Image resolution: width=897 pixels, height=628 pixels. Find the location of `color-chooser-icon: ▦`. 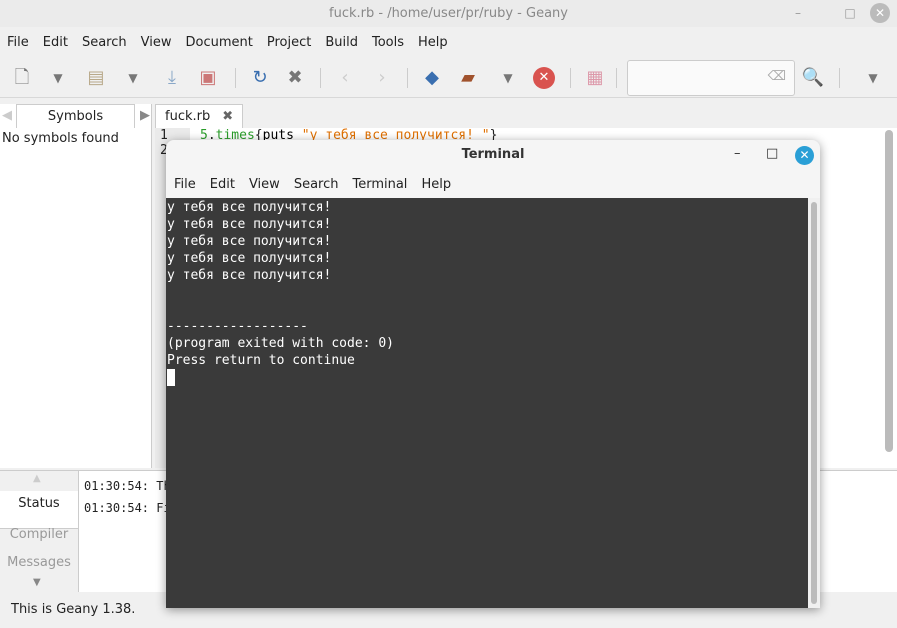

color-chooser-icon: ▦ is located at coordinates (595, 78).